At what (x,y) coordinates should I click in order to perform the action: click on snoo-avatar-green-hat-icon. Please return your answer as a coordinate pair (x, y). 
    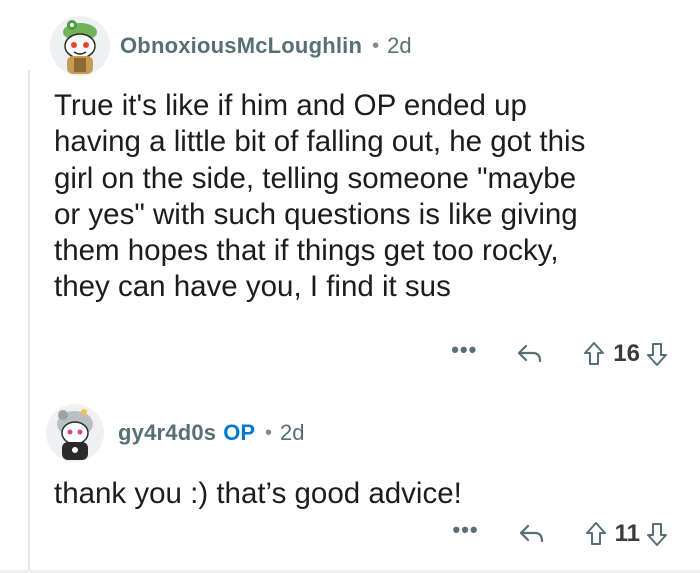
    Looking at the image, I should click on (80, 46).